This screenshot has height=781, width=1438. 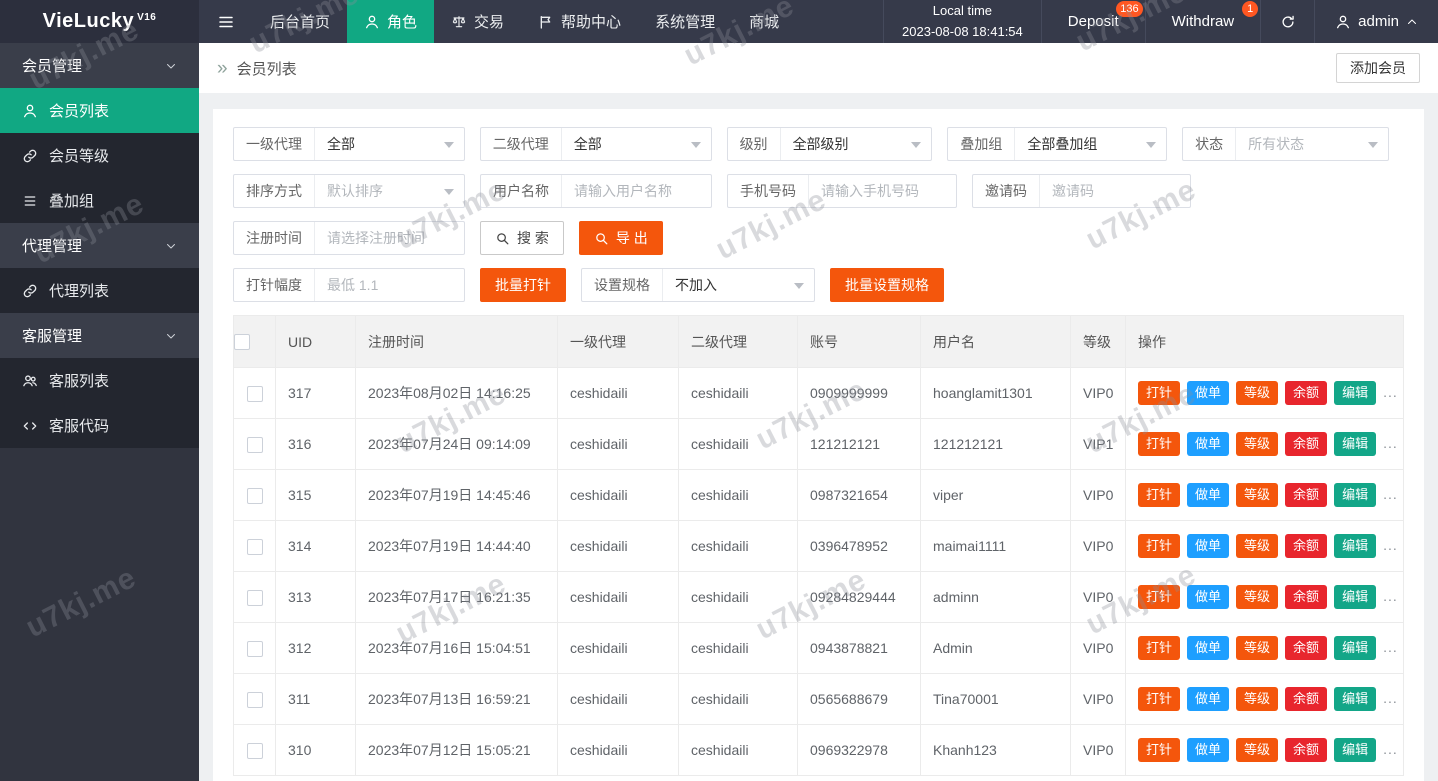 I want to click on sidebar-item-member-list: 会员列表, so click(x=99, y=110).